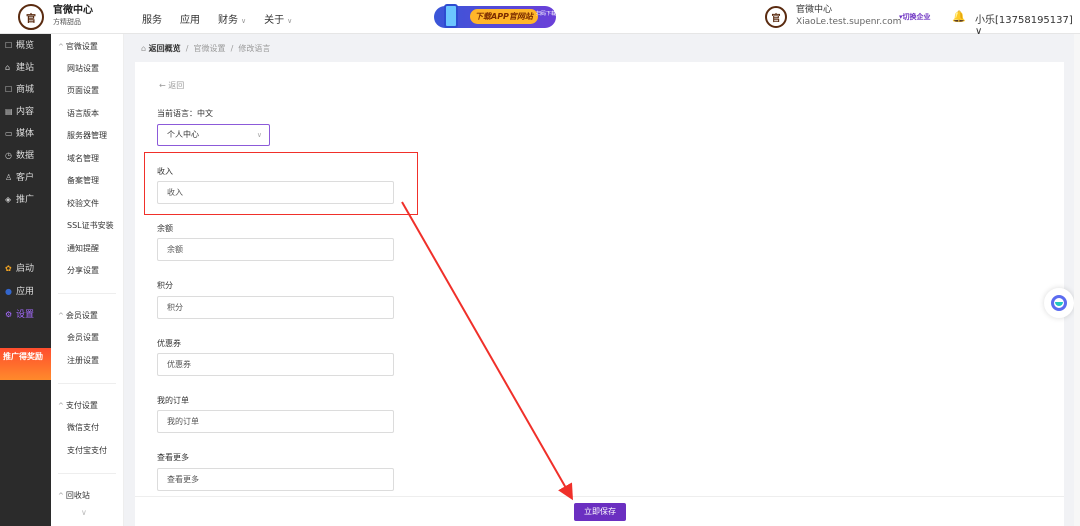 This screenshot has width=1080, height=526. What do you see at coordinates (487, 351) in the screenshot?
I see `annotation-arrow` at bounding box center [487, 351].